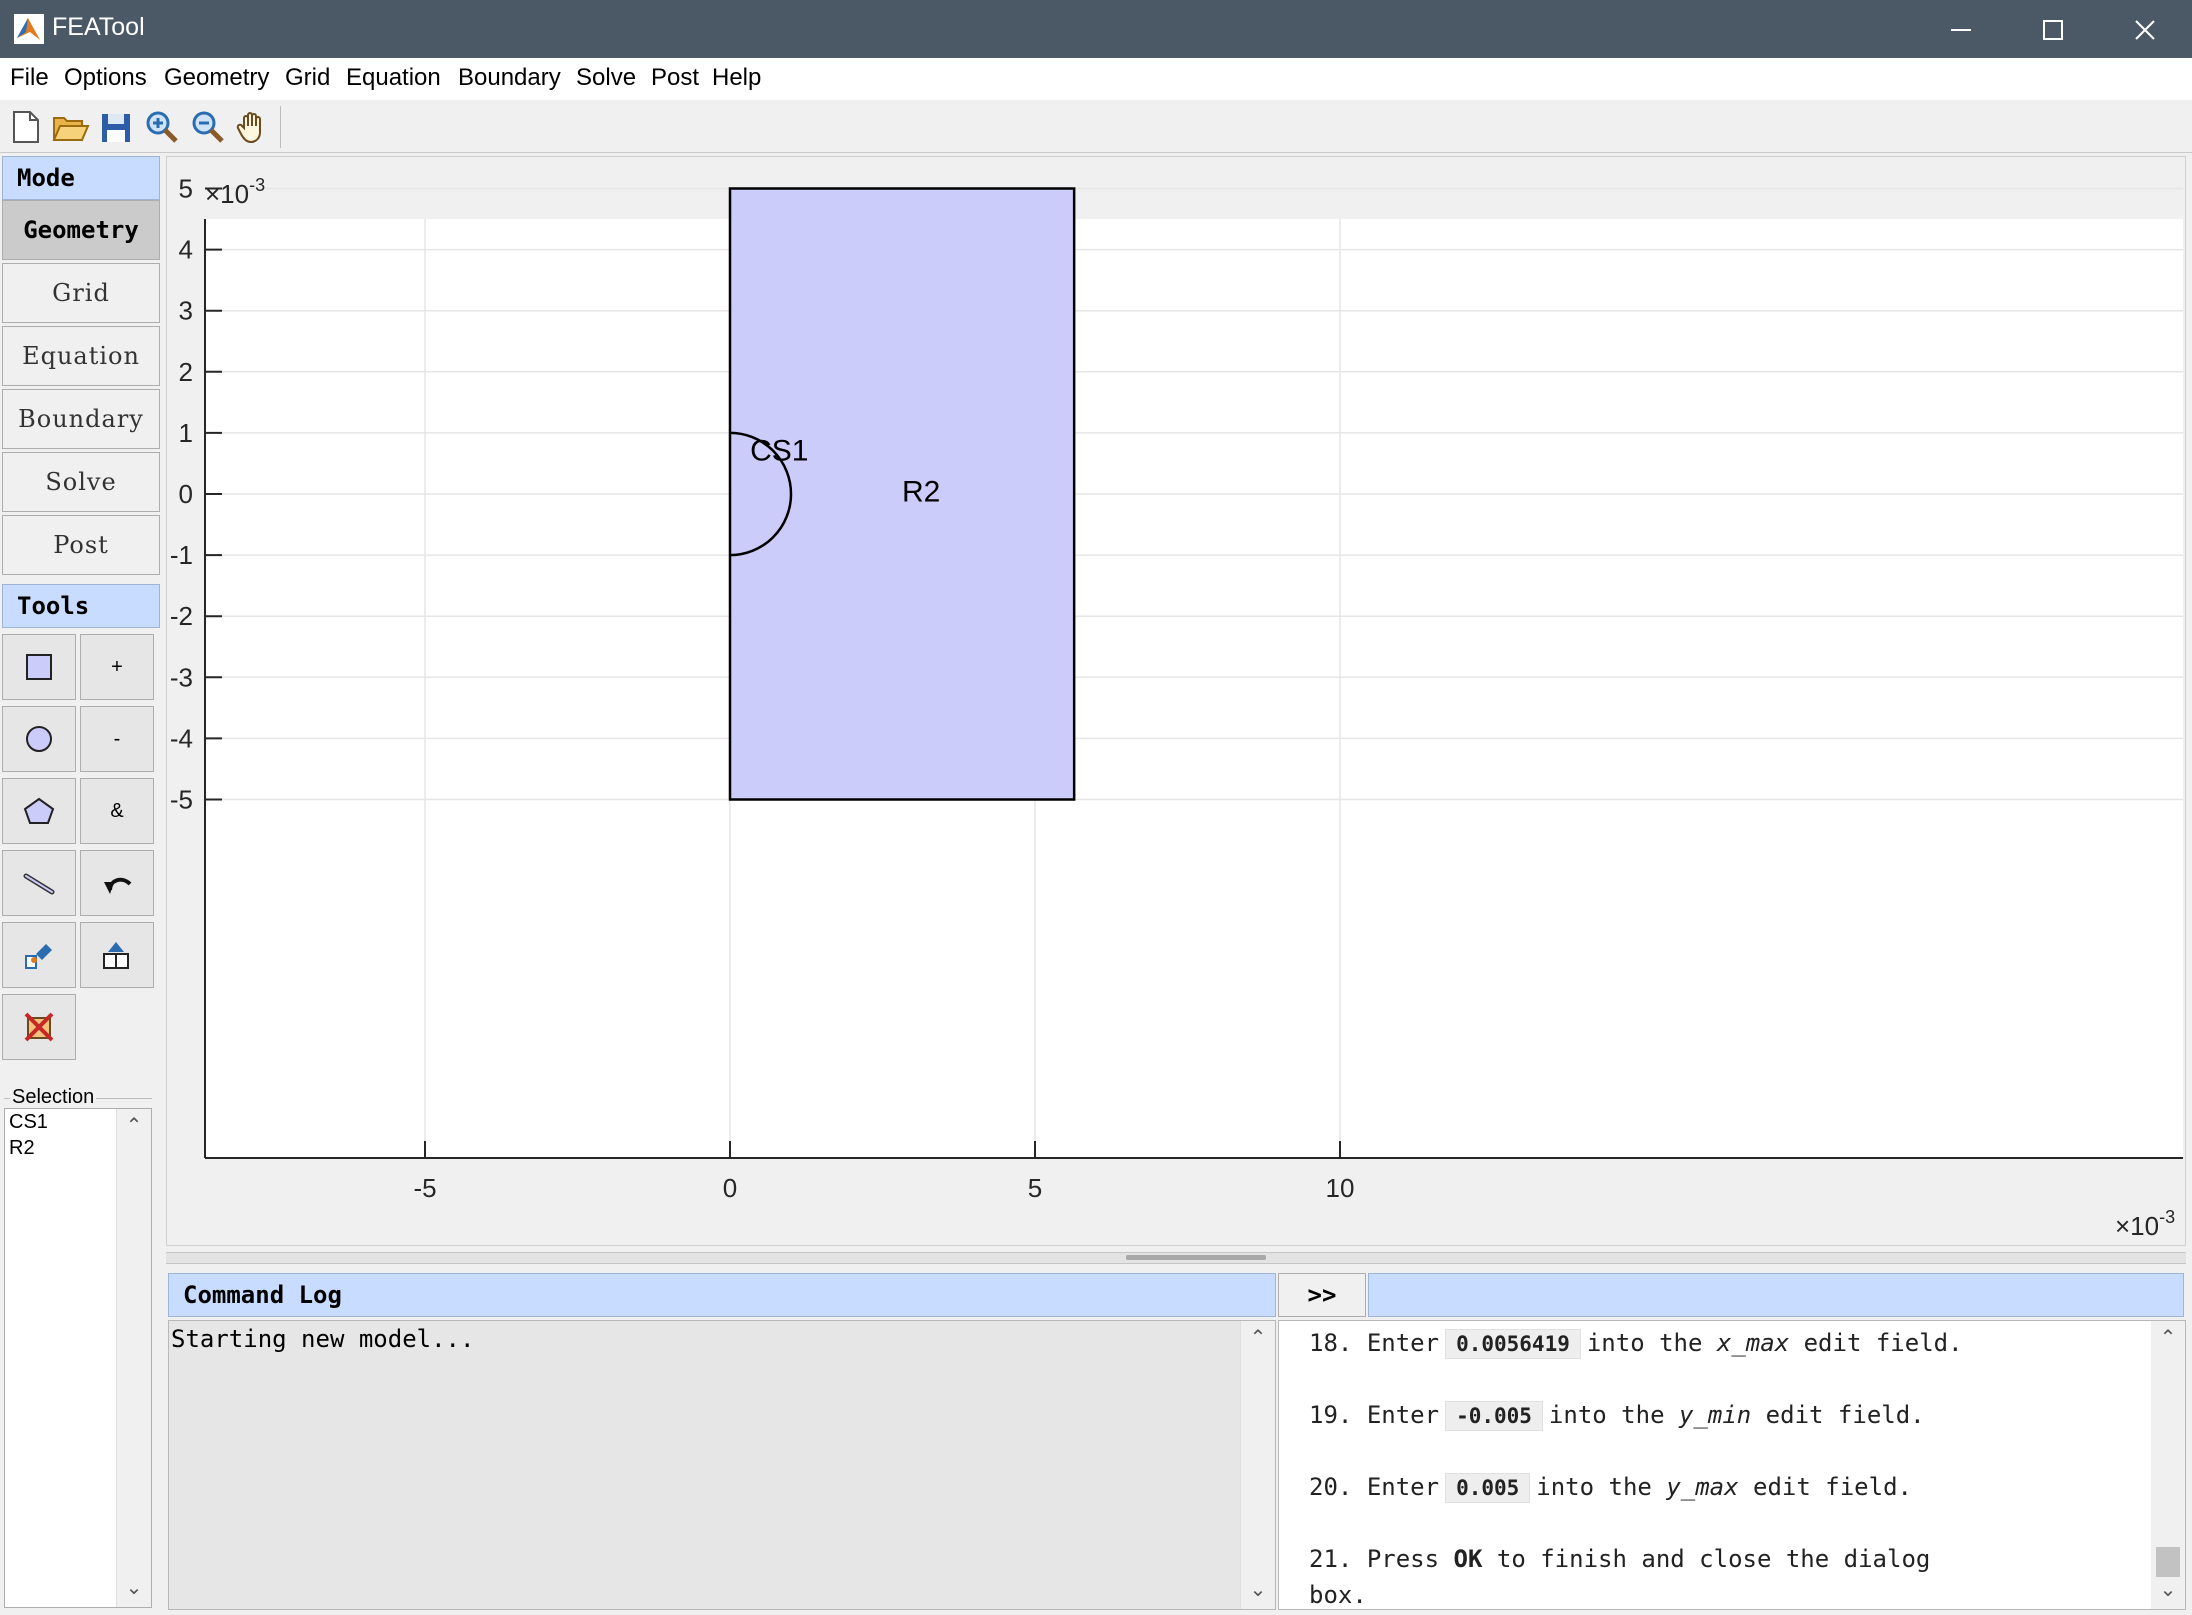 The image size is (2192, 1615). What do you see at coordinates (181, 738) in the screenshot?
I see `y-tick-label: -4` at bounding box center [181, 738].